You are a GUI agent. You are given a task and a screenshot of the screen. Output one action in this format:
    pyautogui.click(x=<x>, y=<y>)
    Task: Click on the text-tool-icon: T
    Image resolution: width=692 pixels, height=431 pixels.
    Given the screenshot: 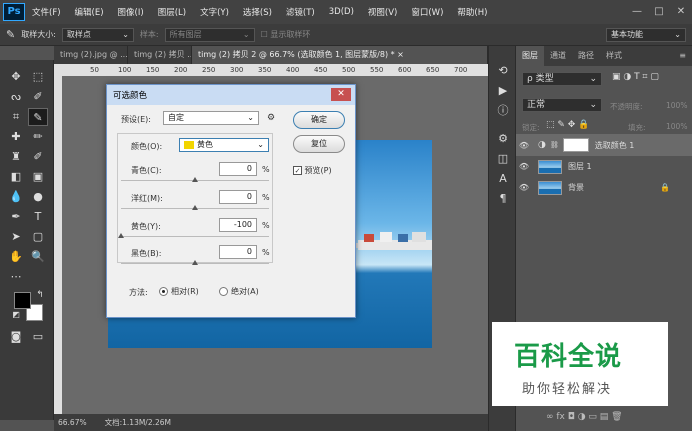 What is the action you would take?
    pyautogui.click(x=38, y=217)
    